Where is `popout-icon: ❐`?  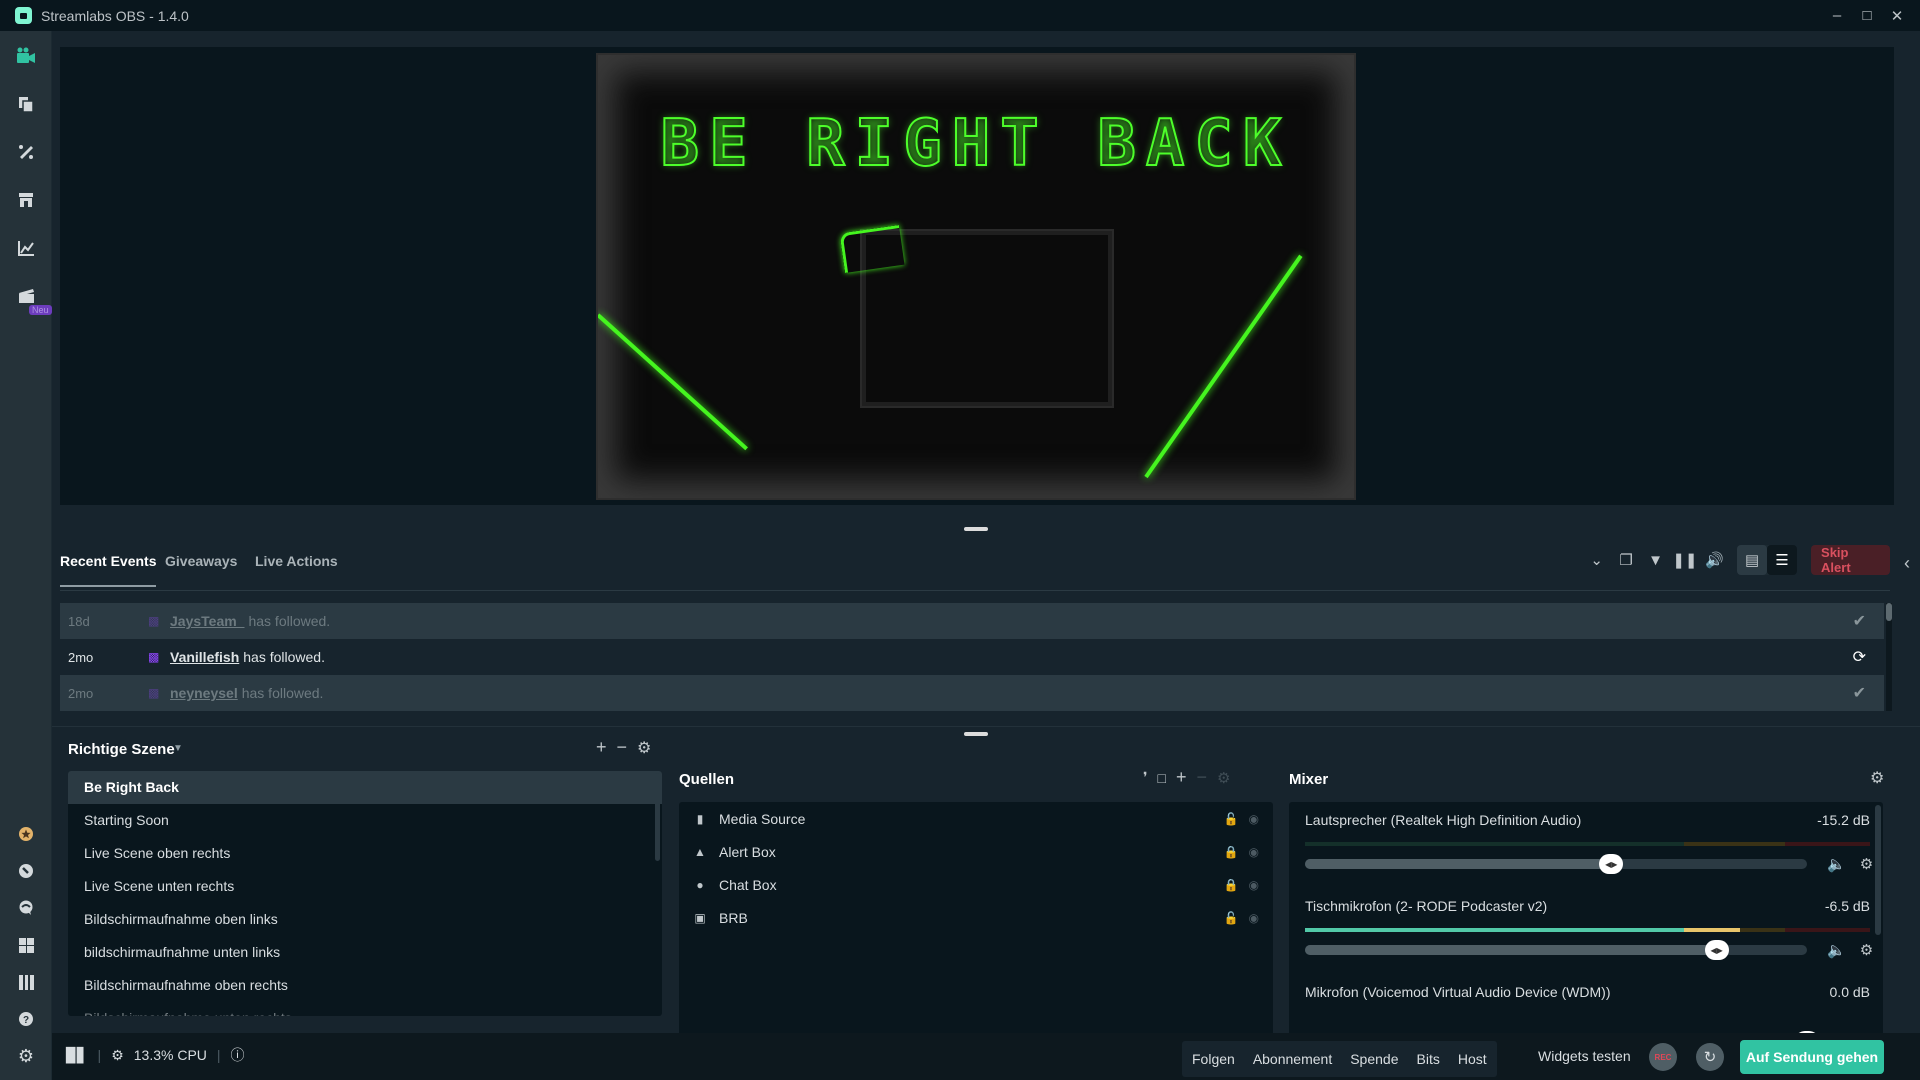 popout-icon: ❐ is located at coordinates (1625, 560).